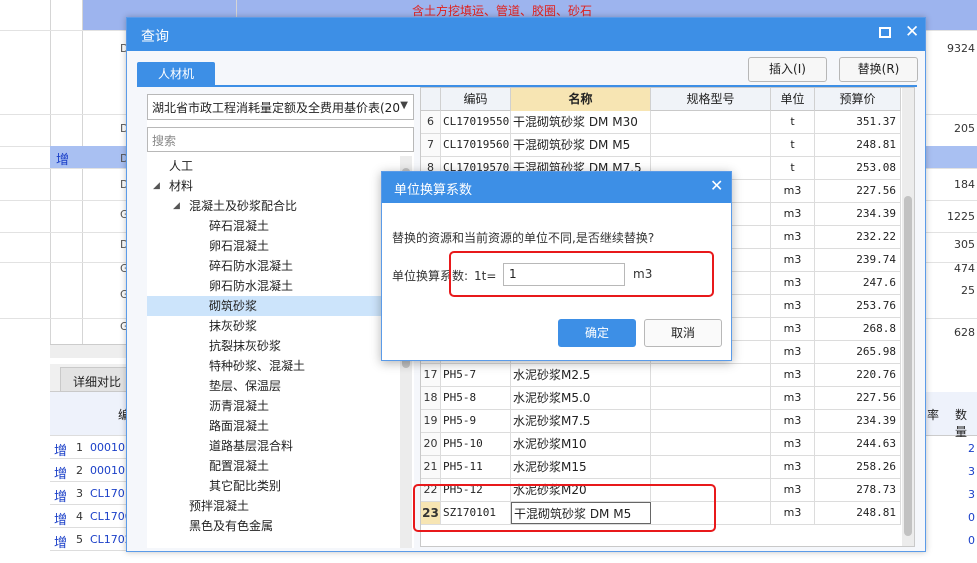 This screenshot has width=977, height=563. I want to click on cell-name: 水泥砂浆M5.0, so click(581, 398).